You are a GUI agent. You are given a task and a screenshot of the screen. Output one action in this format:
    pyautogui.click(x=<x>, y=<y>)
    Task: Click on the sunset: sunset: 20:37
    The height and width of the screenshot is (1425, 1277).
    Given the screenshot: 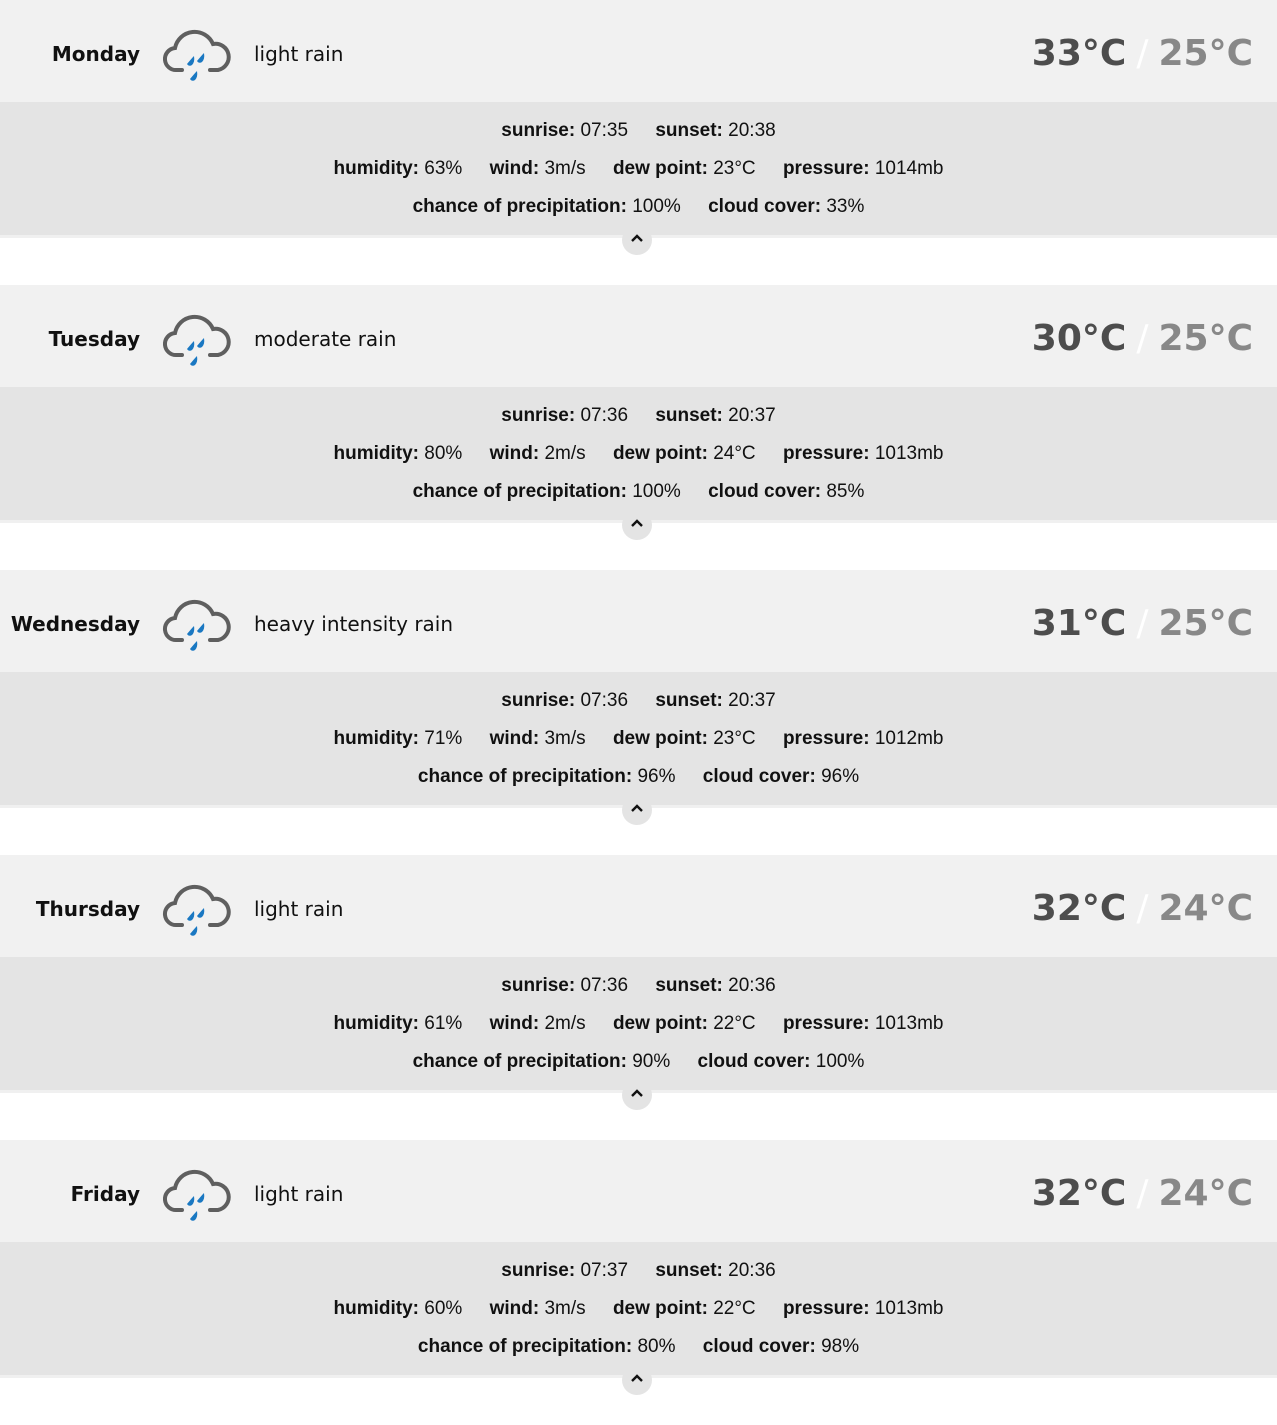 What is the action you would take?
    pyautogui.click(x=715, y=416)
    